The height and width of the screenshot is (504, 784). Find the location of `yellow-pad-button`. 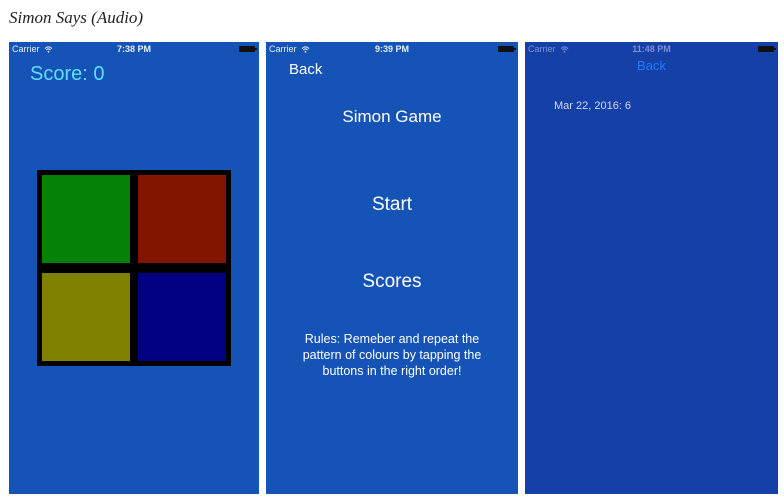

yellow-pad-button is located at coordinates (86, 317).